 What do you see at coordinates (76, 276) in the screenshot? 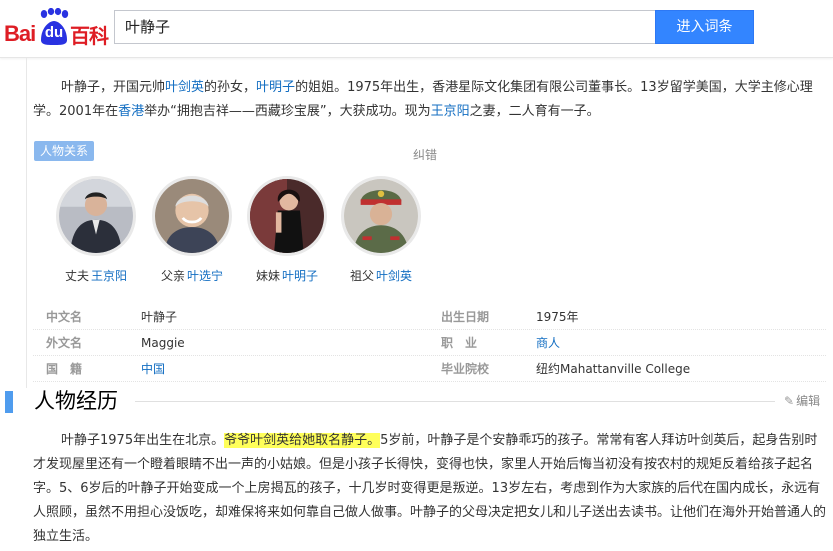
I see `relation-role: 丈夫` at bounding box center [76, 276].